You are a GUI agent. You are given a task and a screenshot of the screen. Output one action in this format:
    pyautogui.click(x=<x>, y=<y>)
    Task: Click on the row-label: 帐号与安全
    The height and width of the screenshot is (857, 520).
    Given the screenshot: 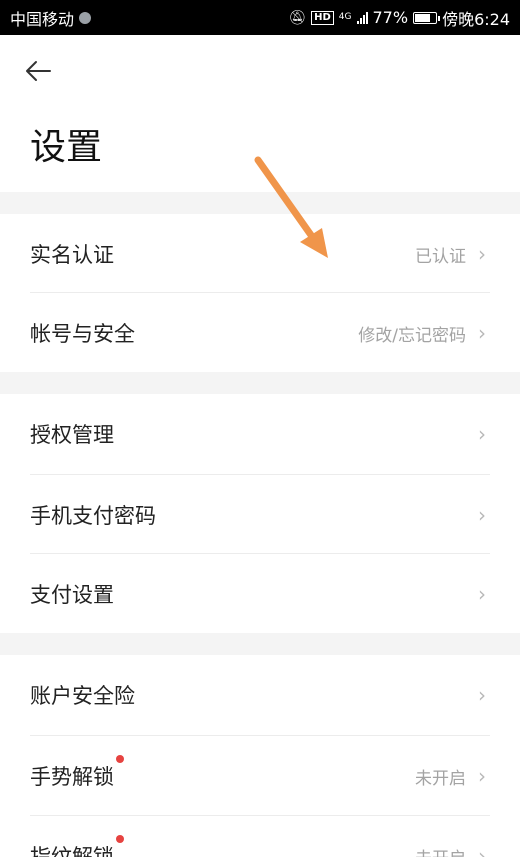 What is the action you would take?
    pyautogui.click(x=82, y=334)
    